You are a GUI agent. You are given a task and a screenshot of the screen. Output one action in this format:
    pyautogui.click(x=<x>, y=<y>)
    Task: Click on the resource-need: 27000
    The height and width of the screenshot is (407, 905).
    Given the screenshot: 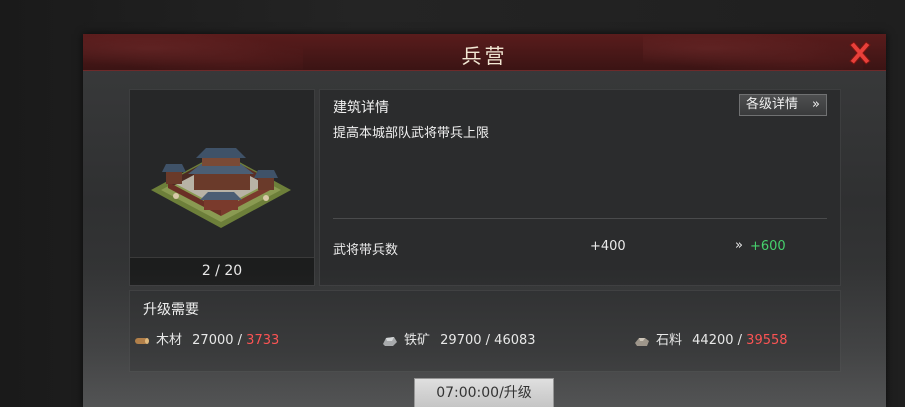 What is the action you would take?
    pyautogui.click(x=213, y=340)
    